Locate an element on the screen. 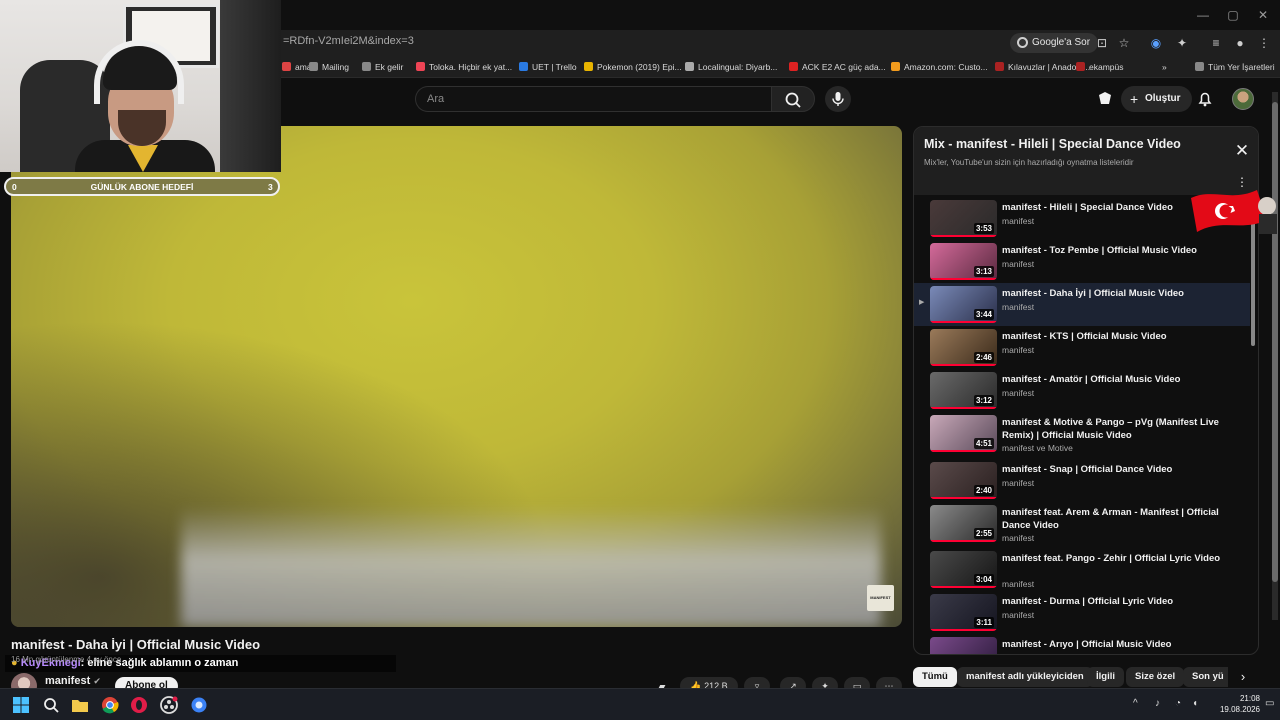 Image resolution: width=1280 pixels, height=720 pixels. account-avatar is located at coordinates (1243, 99).